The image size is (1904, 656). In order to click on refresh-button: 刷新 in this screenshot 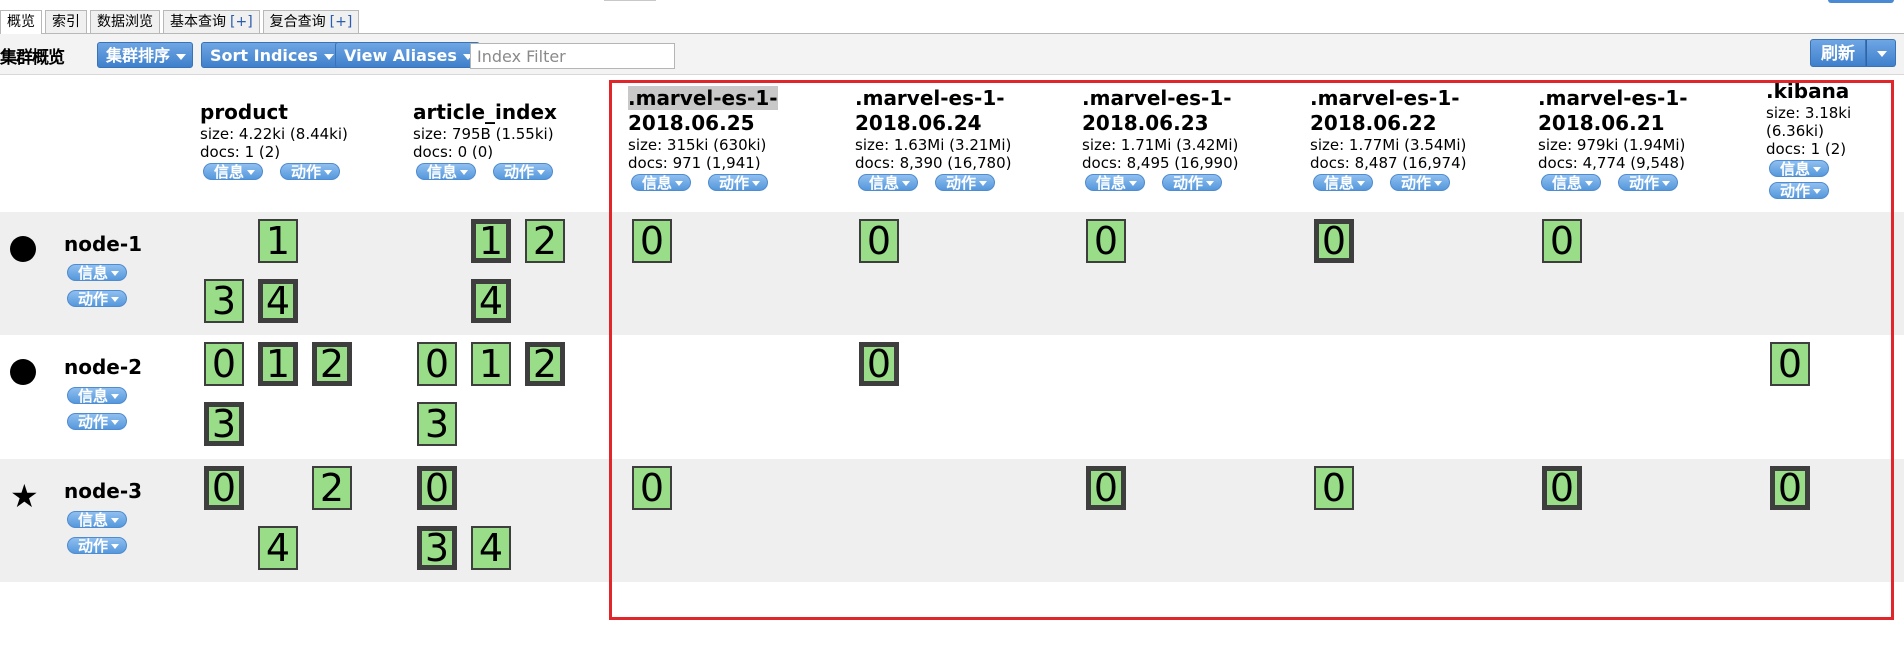, I will do `click(1838, 53)`.